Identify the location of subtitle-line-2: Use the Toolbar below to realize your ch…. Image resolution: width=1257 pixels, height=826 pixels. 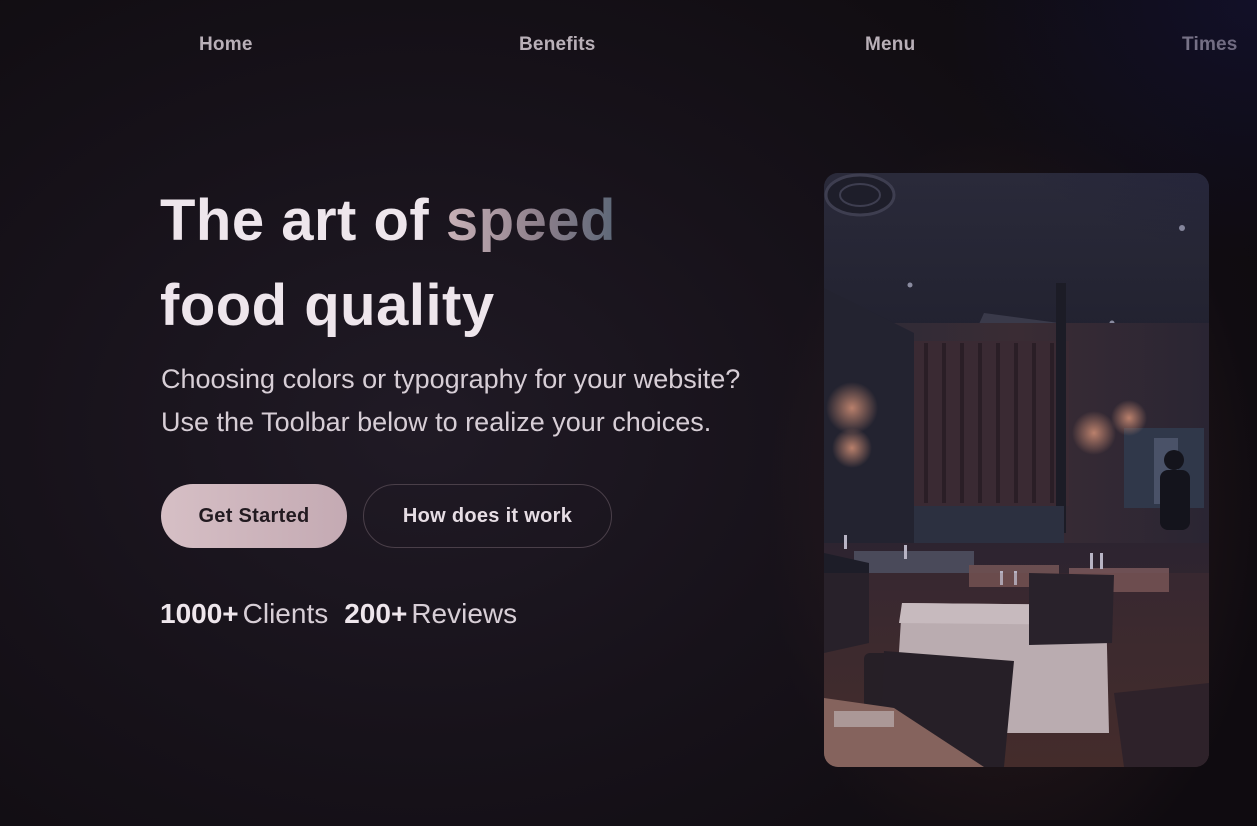
(436, 422).